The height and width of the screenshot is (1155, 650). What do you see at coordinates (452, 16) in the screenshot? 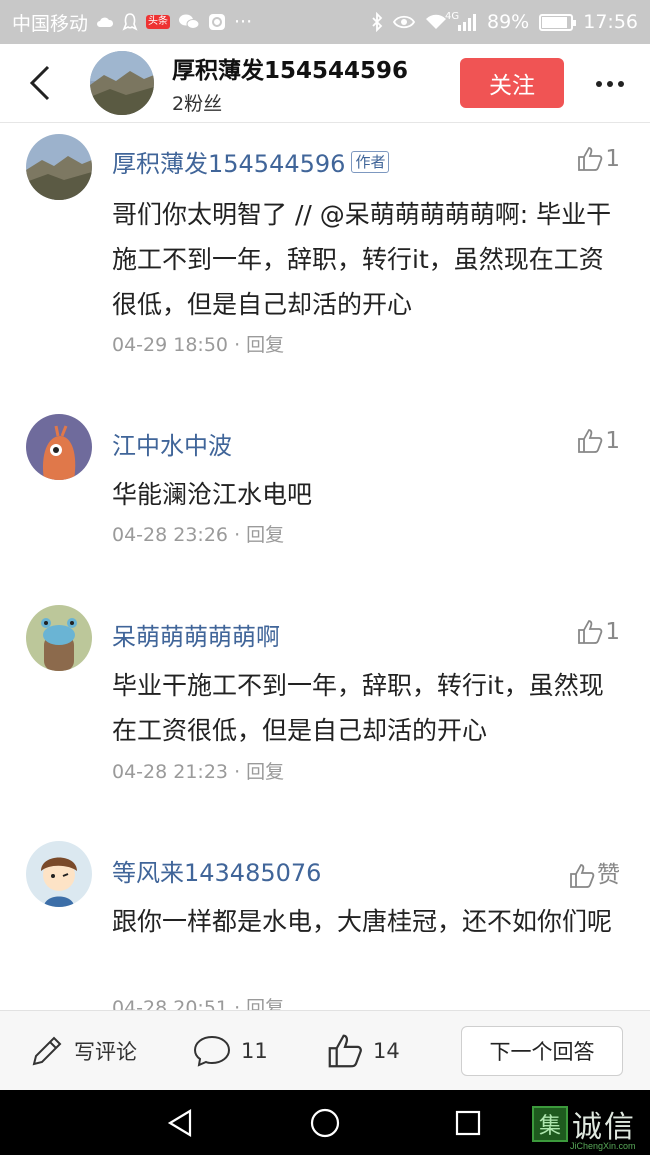
I see `network-type-label: 4G` at bounding box center [452, 16].